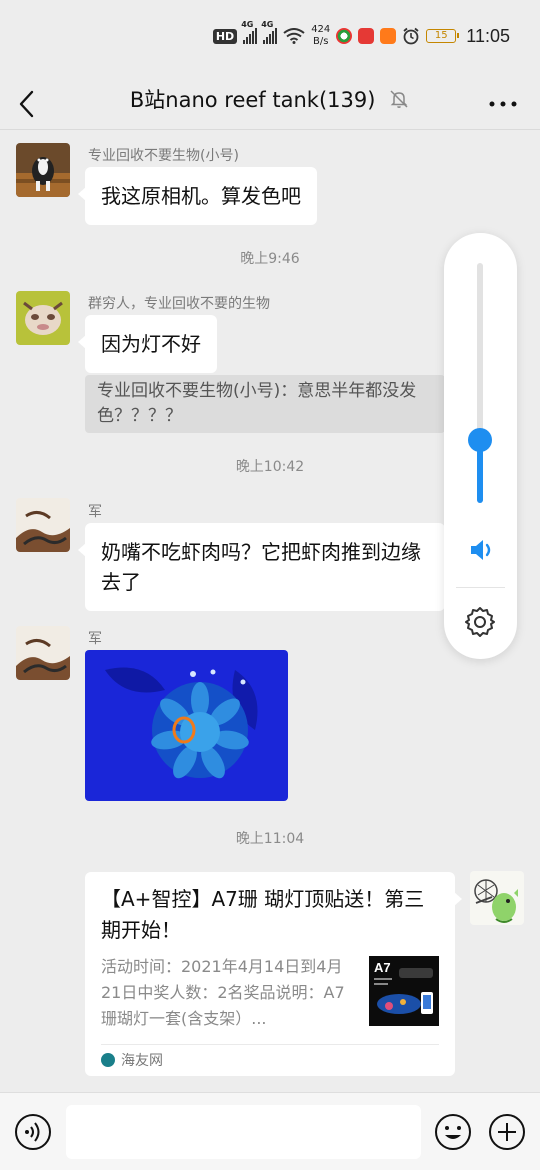  I want to click on chat-title: B站nano reef tank(139), so click(270, 99).